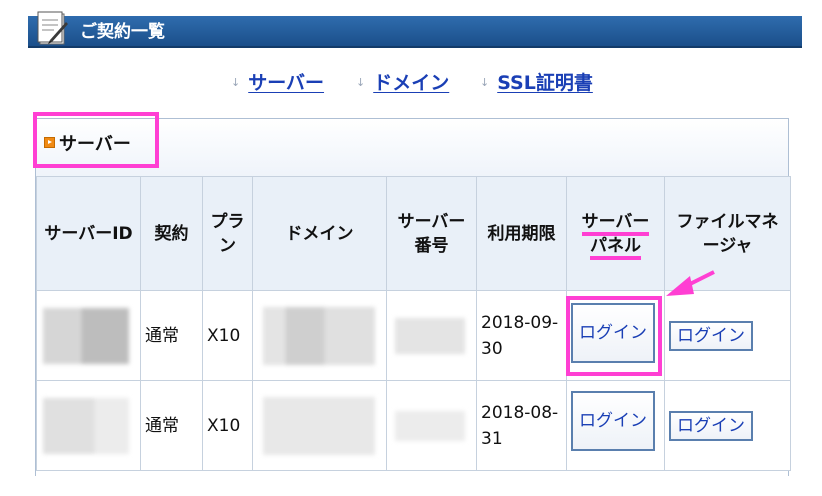 Image resolution: width=822 pixels, height=496 pixels. What do you see at coordinates (615, 247) in the screenshot?
I see `header-server-panel-line2: パネル` at bounding box center [615, 247].